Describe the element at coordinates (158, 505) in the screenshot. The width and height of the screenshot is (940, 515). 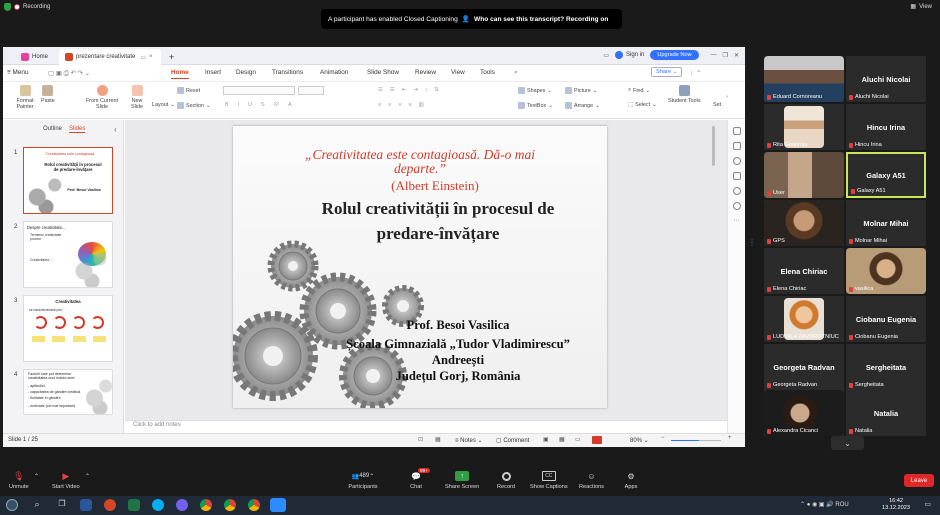
I see `skype-icon` at that location.